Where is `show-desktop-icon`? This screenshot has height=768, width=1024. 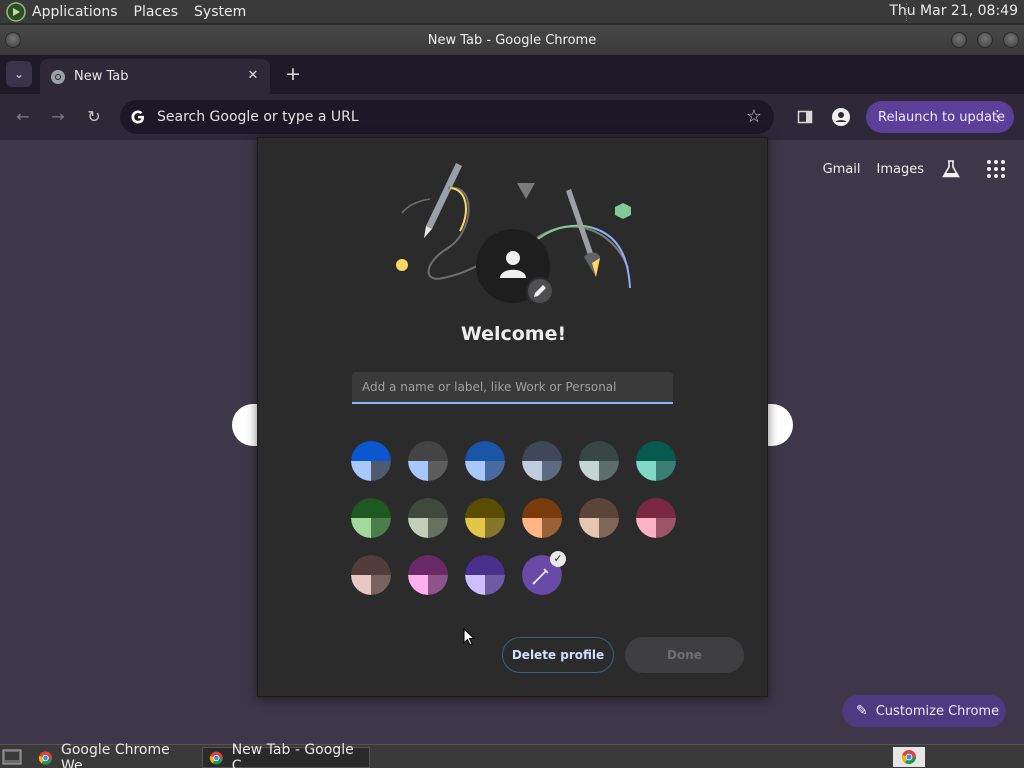 show-desktop-icon is located at coordinates (12, 757).